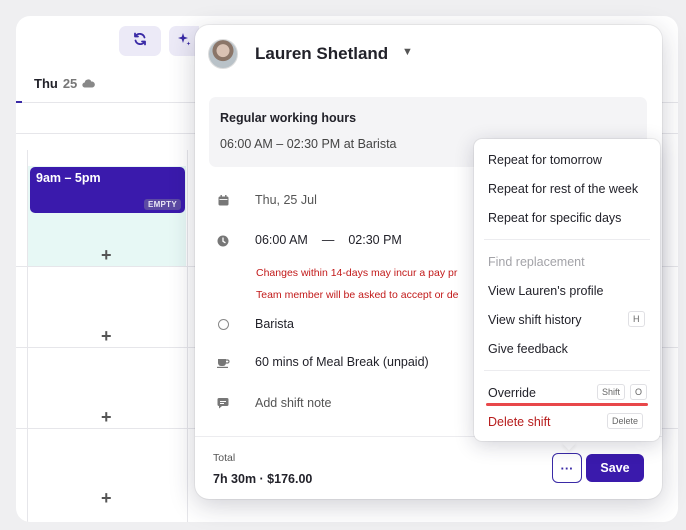  I want to click on more-options-button: ···, so click(567, 468).